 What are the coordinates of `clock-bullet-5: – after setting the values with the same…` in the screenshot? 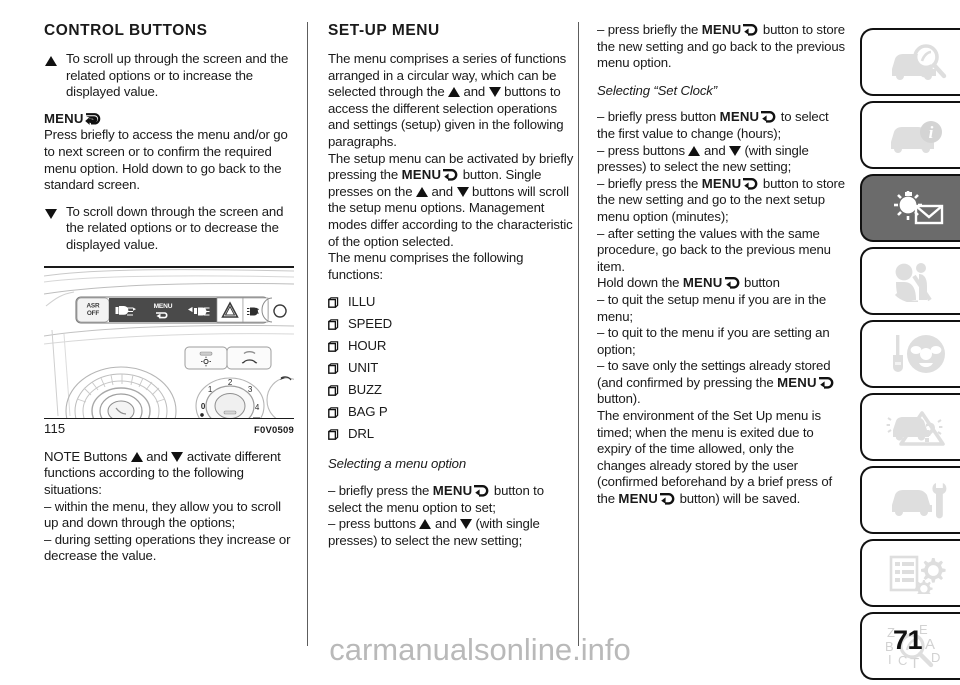 It's located at (714, 249).